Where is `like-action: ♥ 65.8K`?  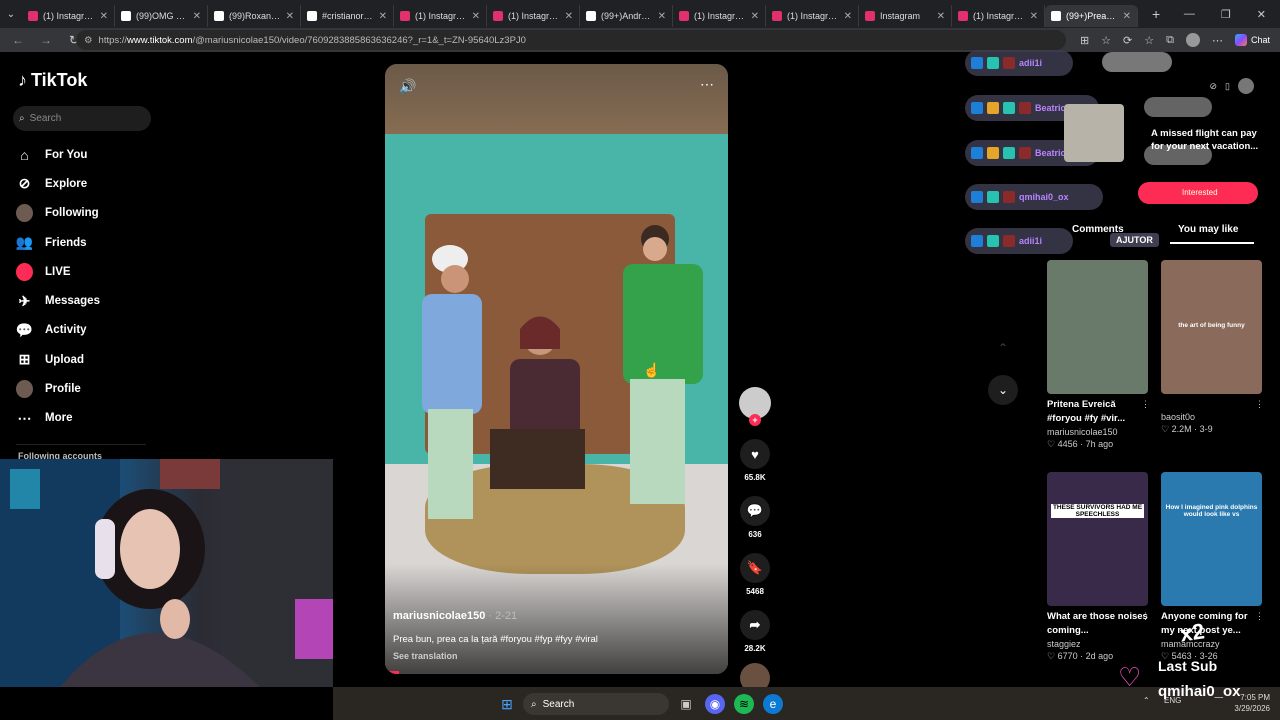
like-action: ♥ 65.8K is located at coordinates (755, 460).